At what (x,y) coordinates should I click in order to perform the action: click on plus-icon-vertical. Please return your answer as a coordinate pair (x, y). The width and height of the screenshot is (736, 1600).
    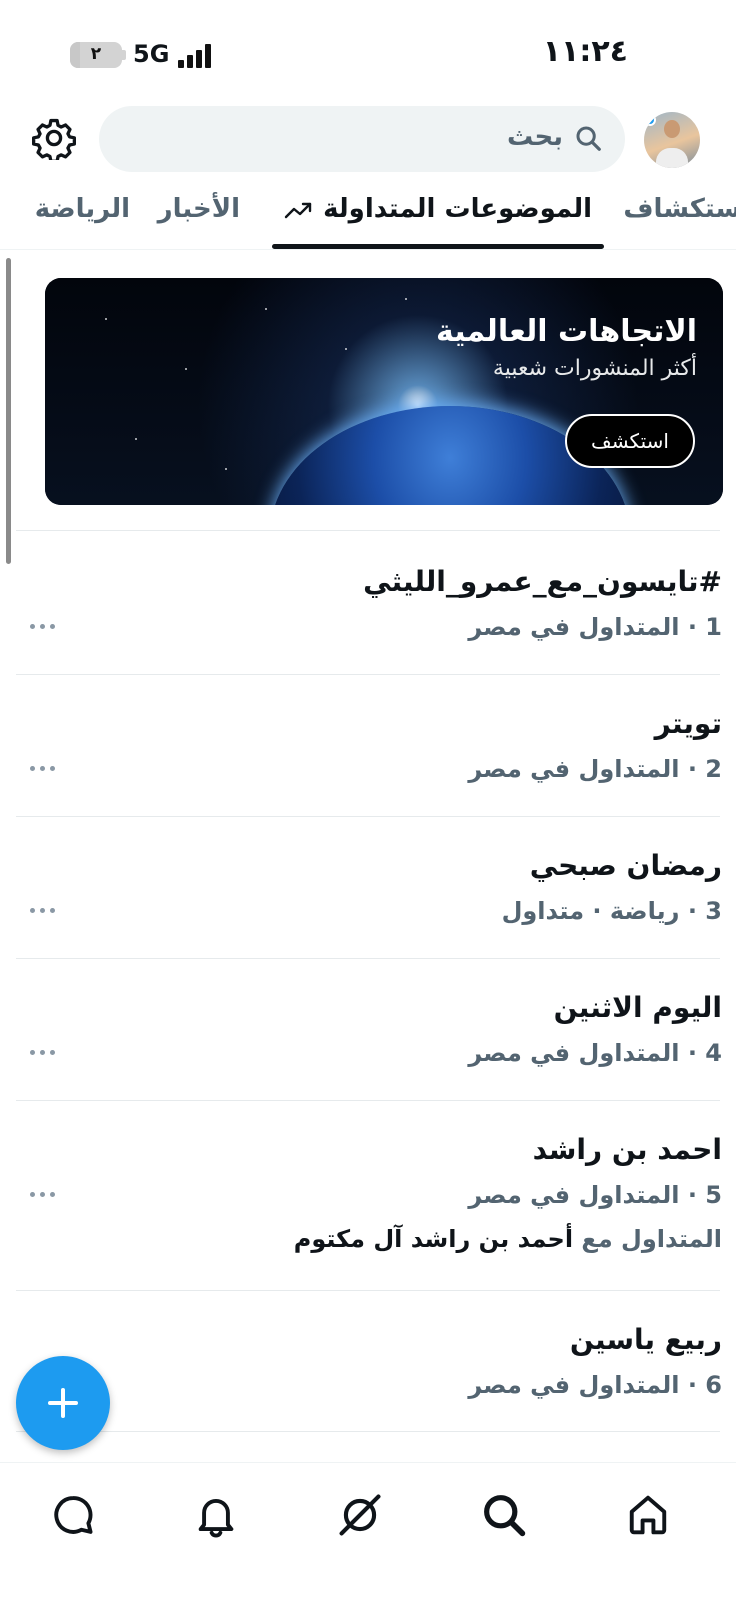
    Looking at the image, I should click on (63, 1403).